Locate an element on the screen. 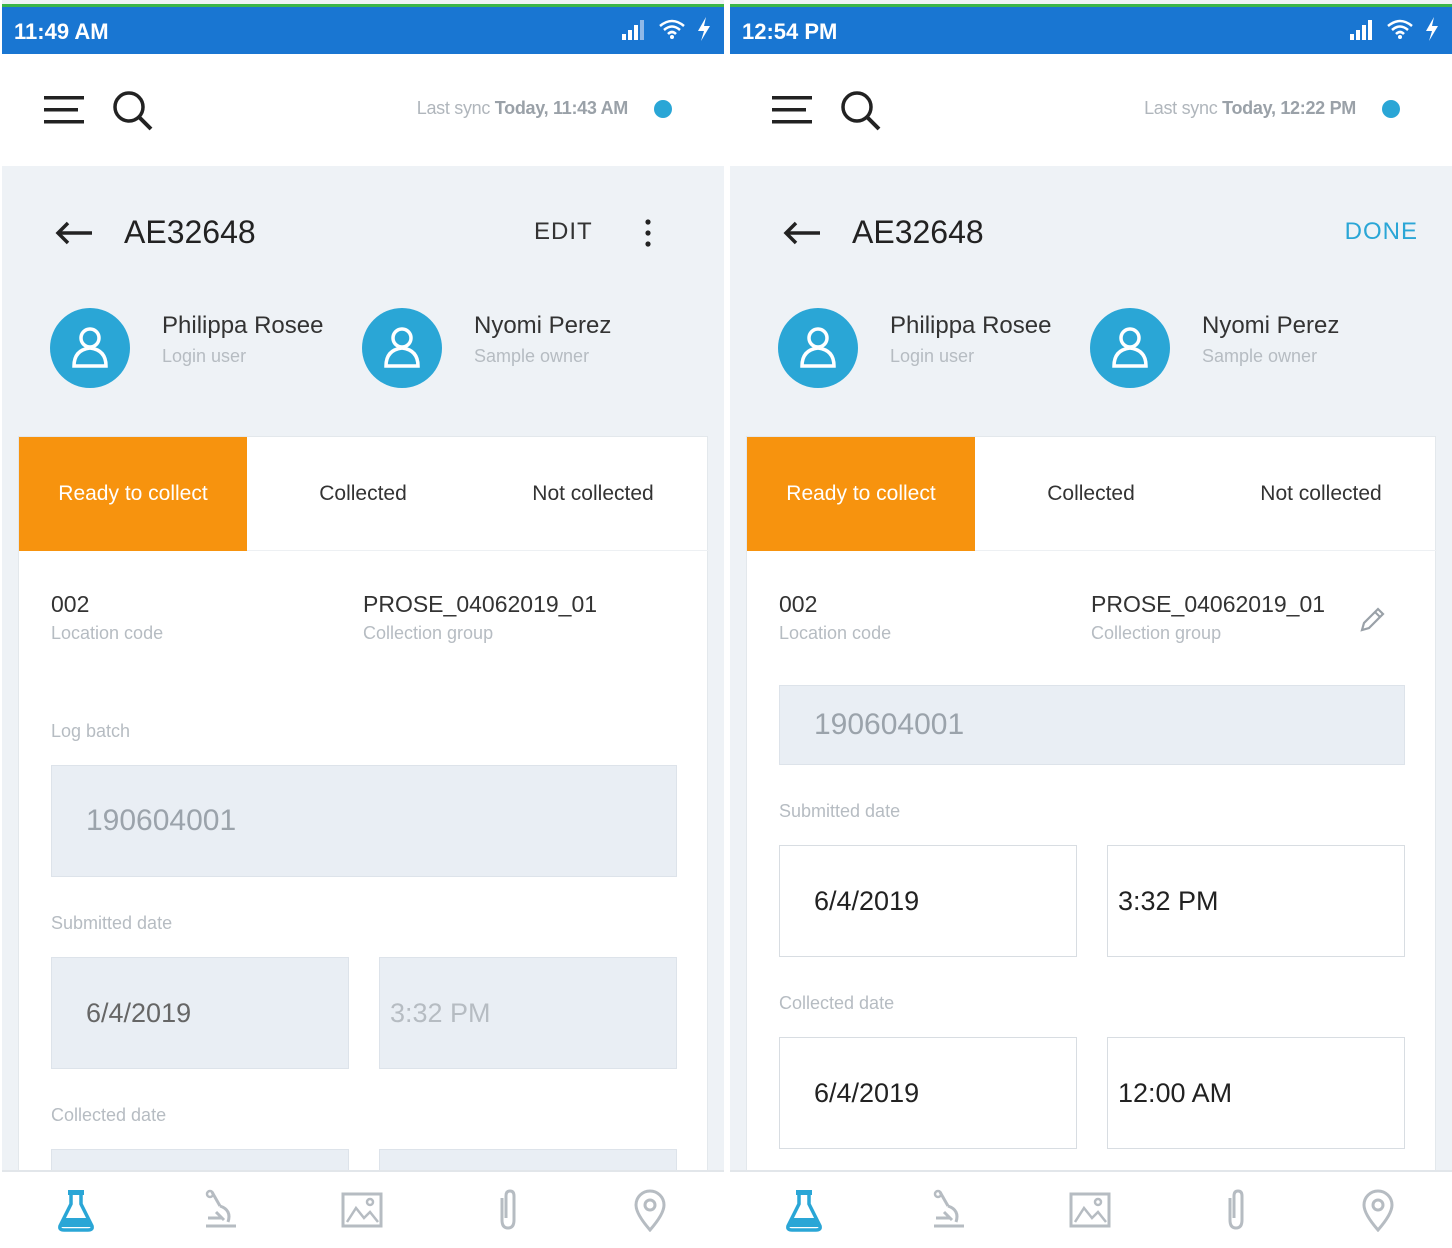 The height and width of the screenshot is (1248, 1452). sync-time: Today, 12:22 PM is located at coordinates (1289, 108).